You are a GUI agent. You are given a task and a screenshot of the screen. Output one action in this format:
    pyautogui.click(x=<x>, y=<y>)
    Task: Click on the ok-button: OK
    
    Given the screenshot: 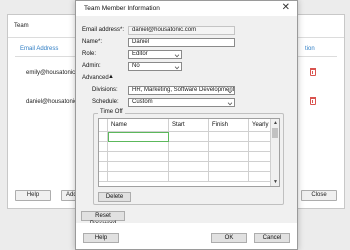 What is the action you would take?
    pyautogui.click(x=229, y=238)
    